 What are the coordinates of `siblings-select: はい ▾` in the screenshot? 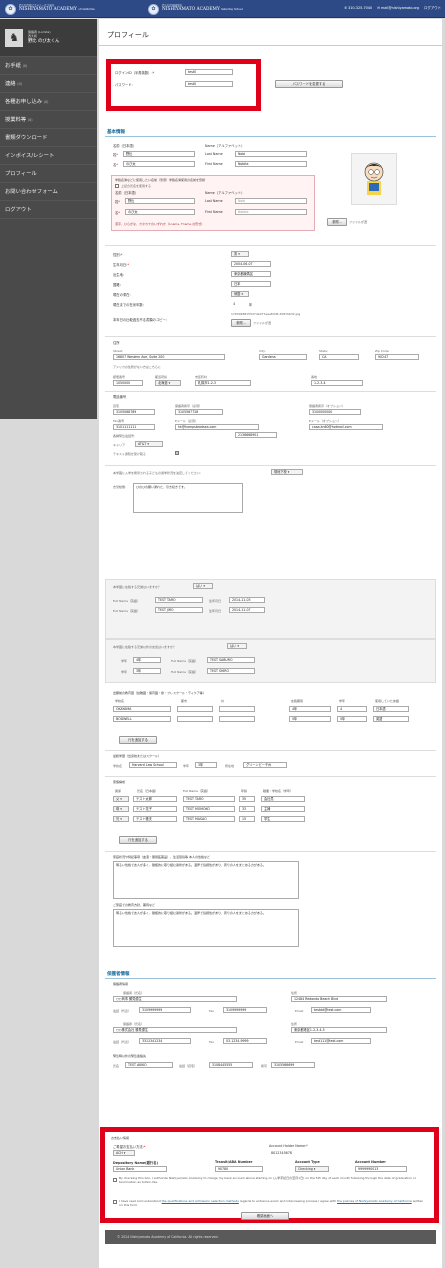 It's located at (203, 586).